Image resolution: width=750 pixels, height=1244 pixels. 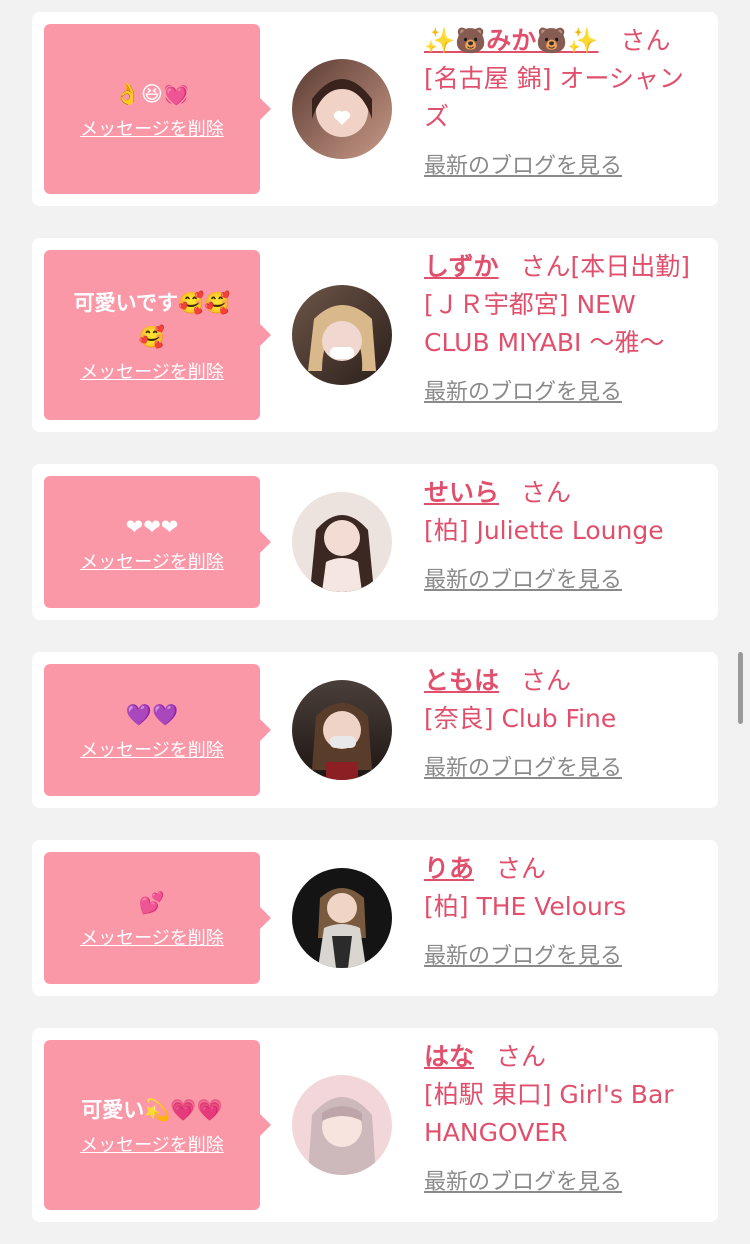 What do you see at coordinates (449, 868) in the screenshot?
I see `cast-name-link: りあ` at bounding box center [449, 868].